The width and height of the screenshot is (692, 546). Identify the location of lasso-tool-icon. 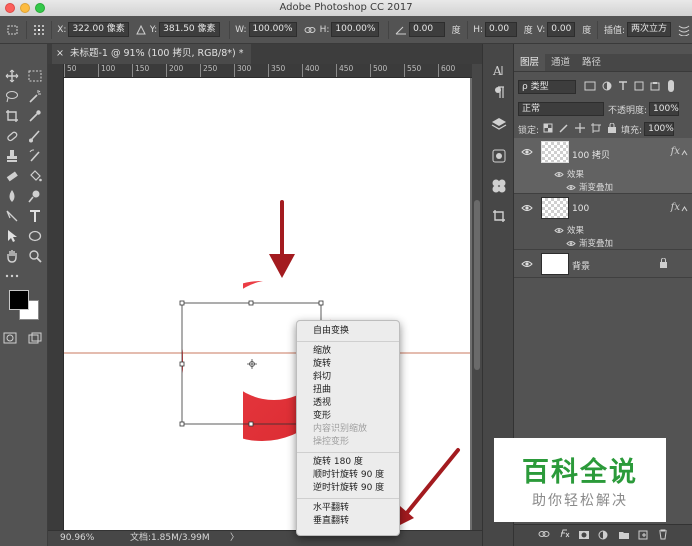
(12, 96).